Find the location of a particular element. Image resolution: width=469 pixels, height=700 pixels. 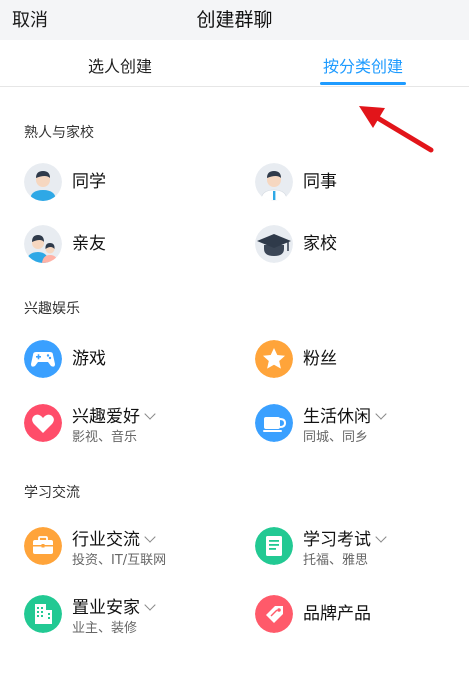

section-title-entertainment: 兴趣娱乐 is located at coordinates (52, 309).